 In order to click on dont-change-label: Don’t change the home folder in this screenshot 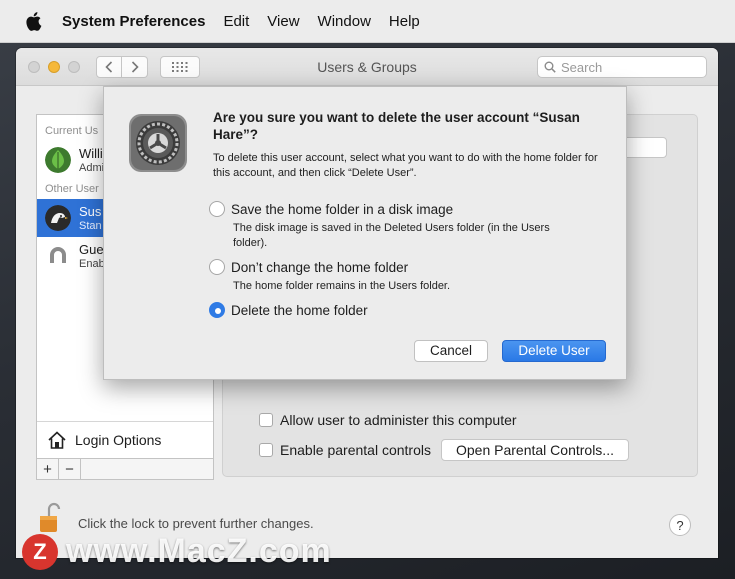, I will do `click(320, 267)`.